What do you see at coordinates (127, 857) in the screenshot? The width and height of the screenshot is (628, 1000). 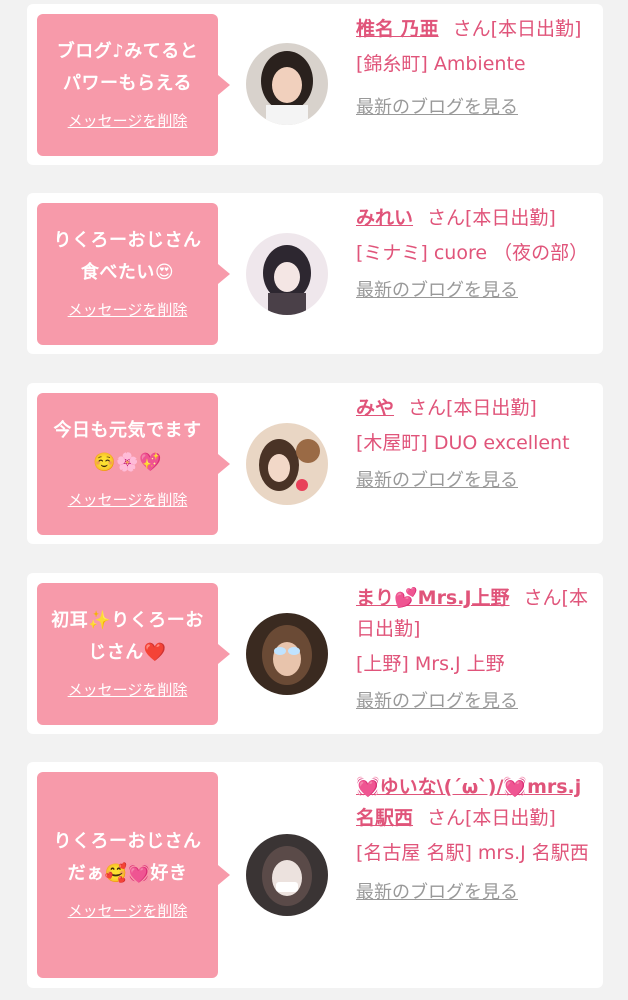 I see `message-text: りくろーおじさん だぁ🥰💓好き` at bounding box center [127, 857].